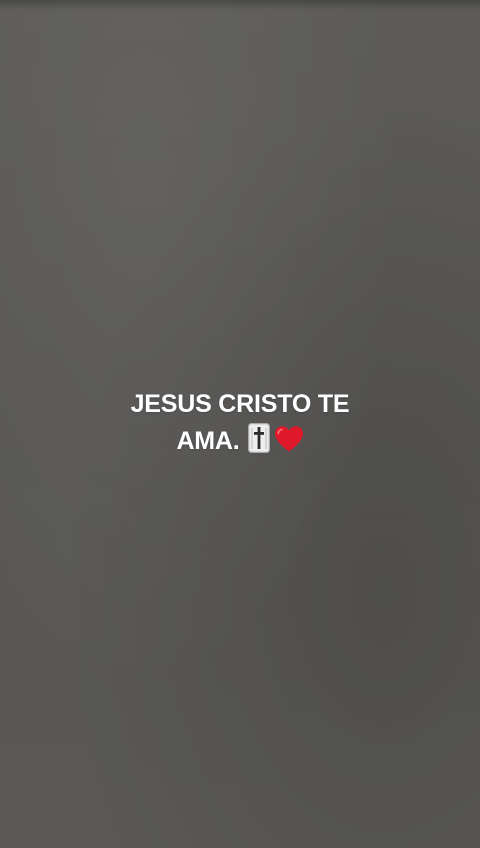 This screenshot has height=848, width=480. What do you see at coordinates (240, 404) in the screenshot?
I see `caption-line-1: JESUS CRISTO TE` at bounding box center [240, 404].